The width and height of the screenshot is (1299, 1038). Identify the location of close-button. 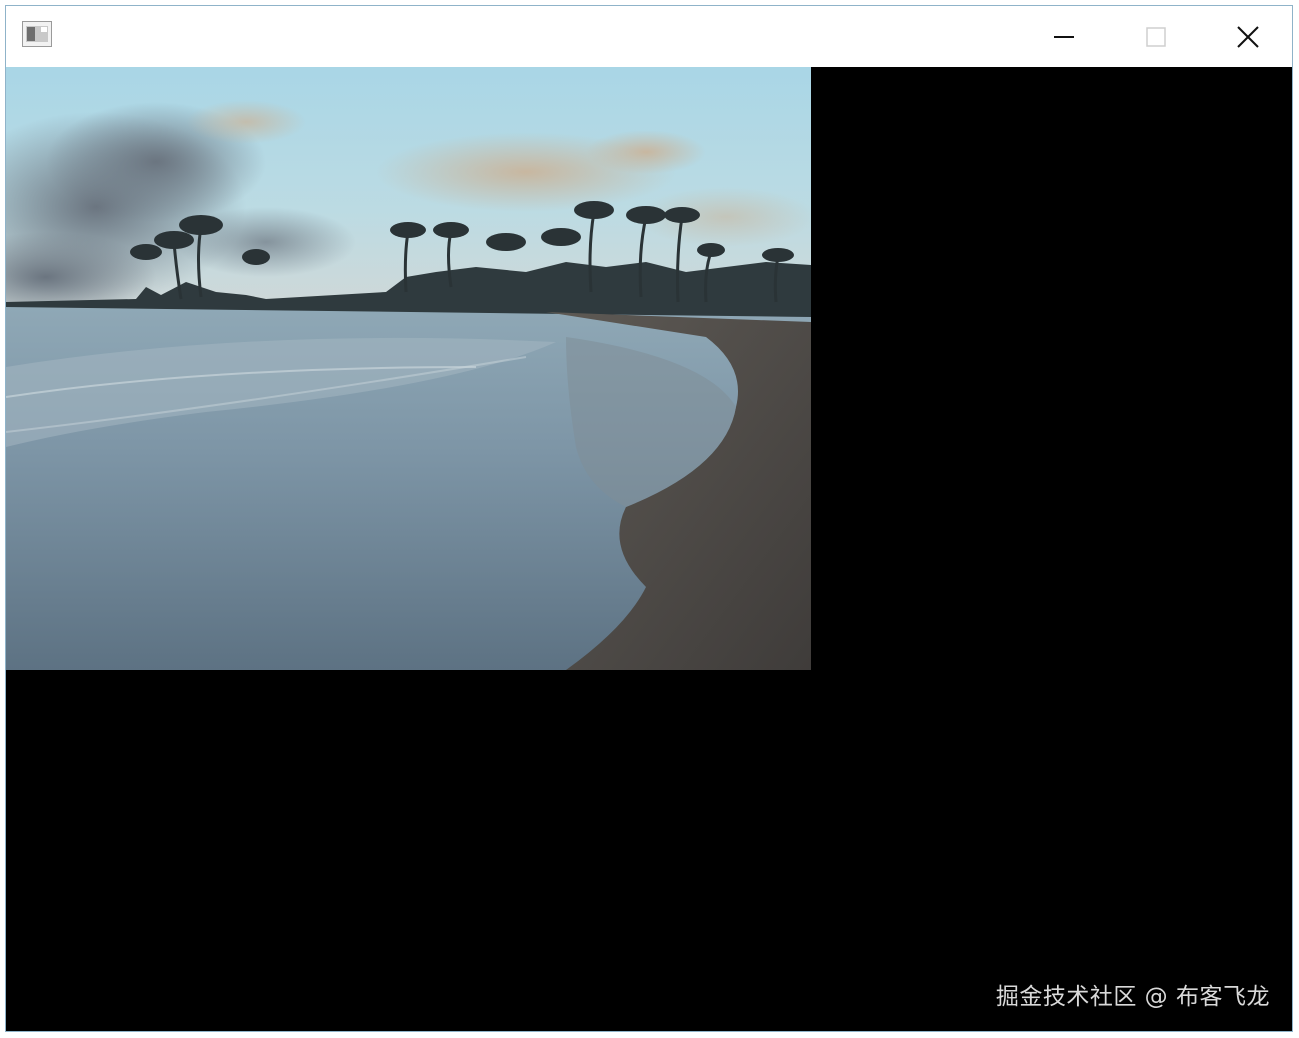
(1247, 36).